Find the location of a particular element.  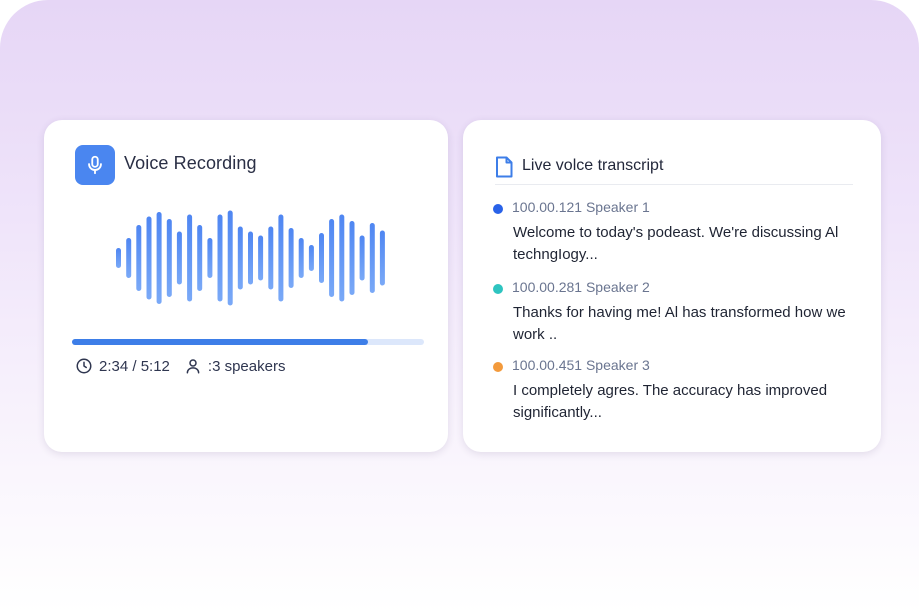

timestamp: 100.00.451 is located at coordinates (547, 365).